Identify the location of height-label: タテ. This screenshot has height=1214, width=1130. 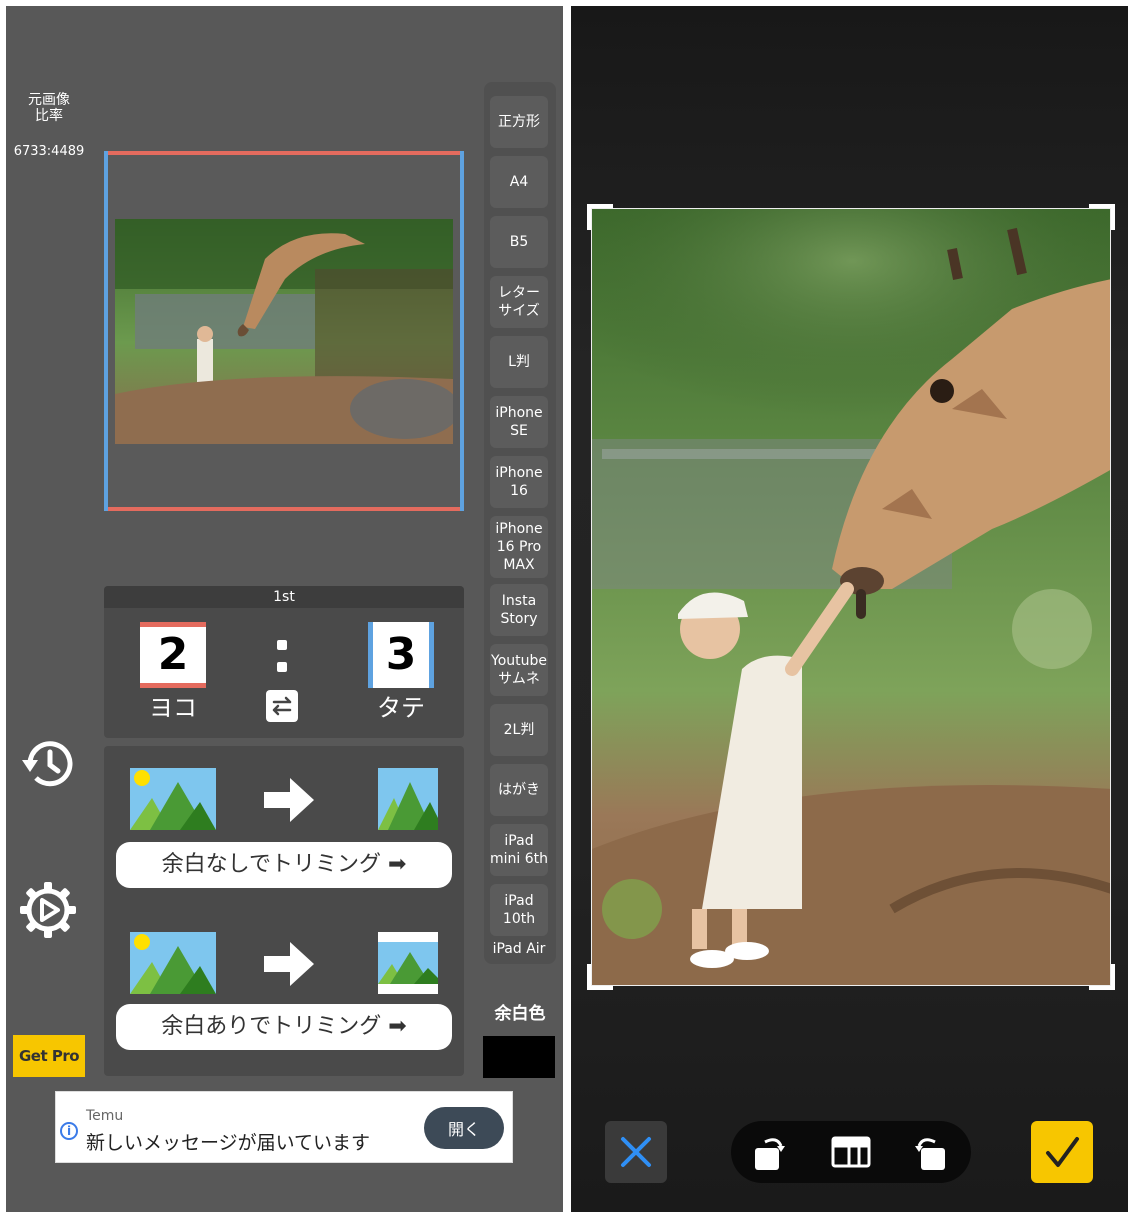
(401, 708).